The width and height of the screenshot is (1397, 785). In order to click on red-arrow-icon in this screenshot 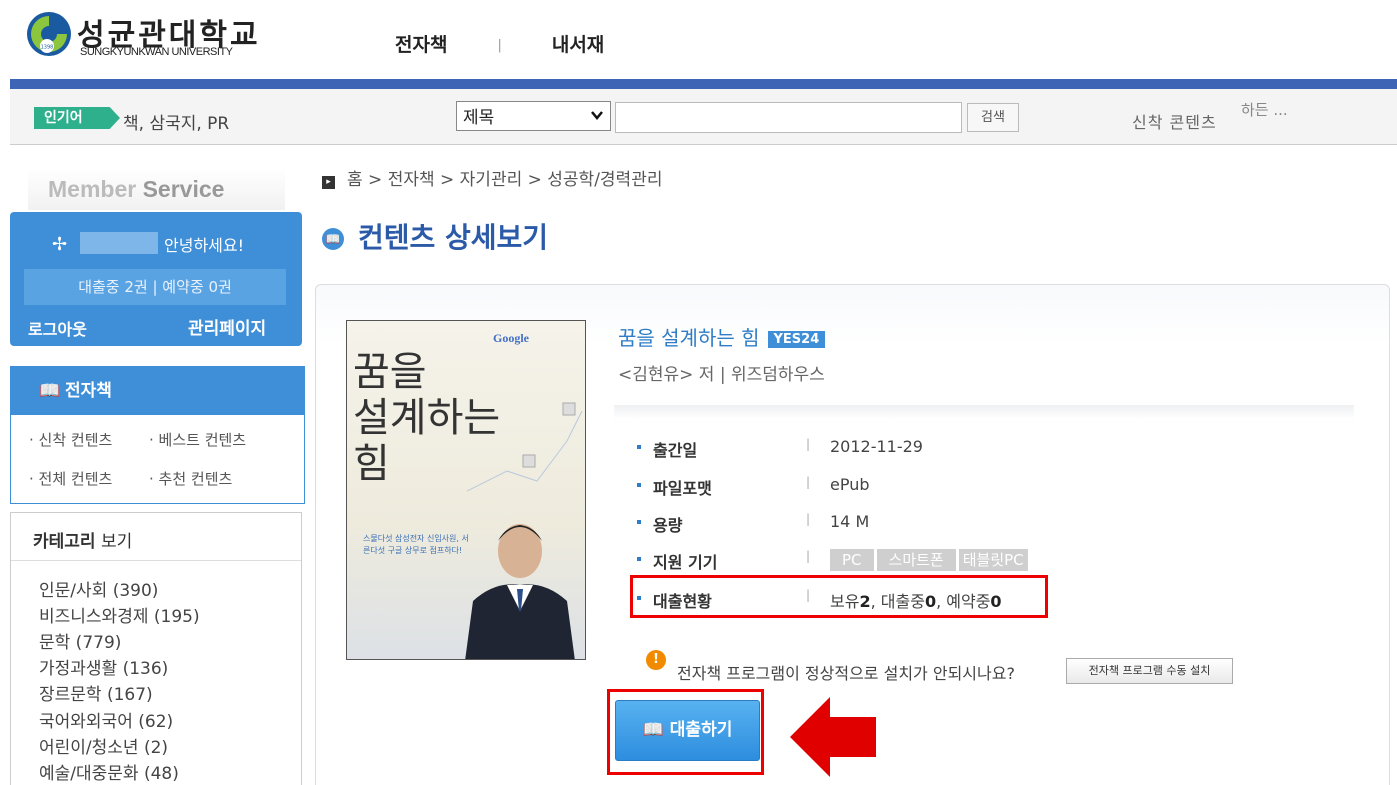, I will do `click(833, 737)`.